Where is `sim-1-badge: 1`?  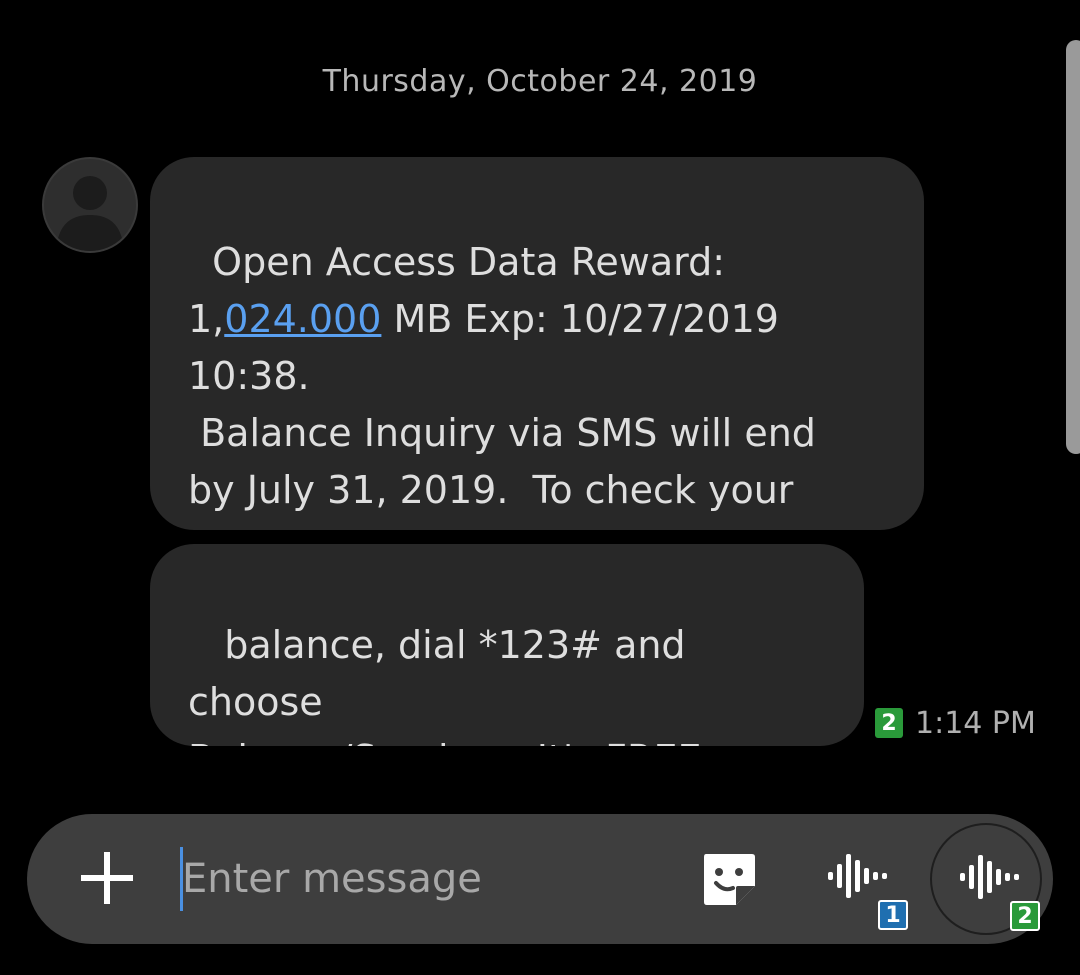 sim-1-badge: 1 is located at coordinates (893, 915).